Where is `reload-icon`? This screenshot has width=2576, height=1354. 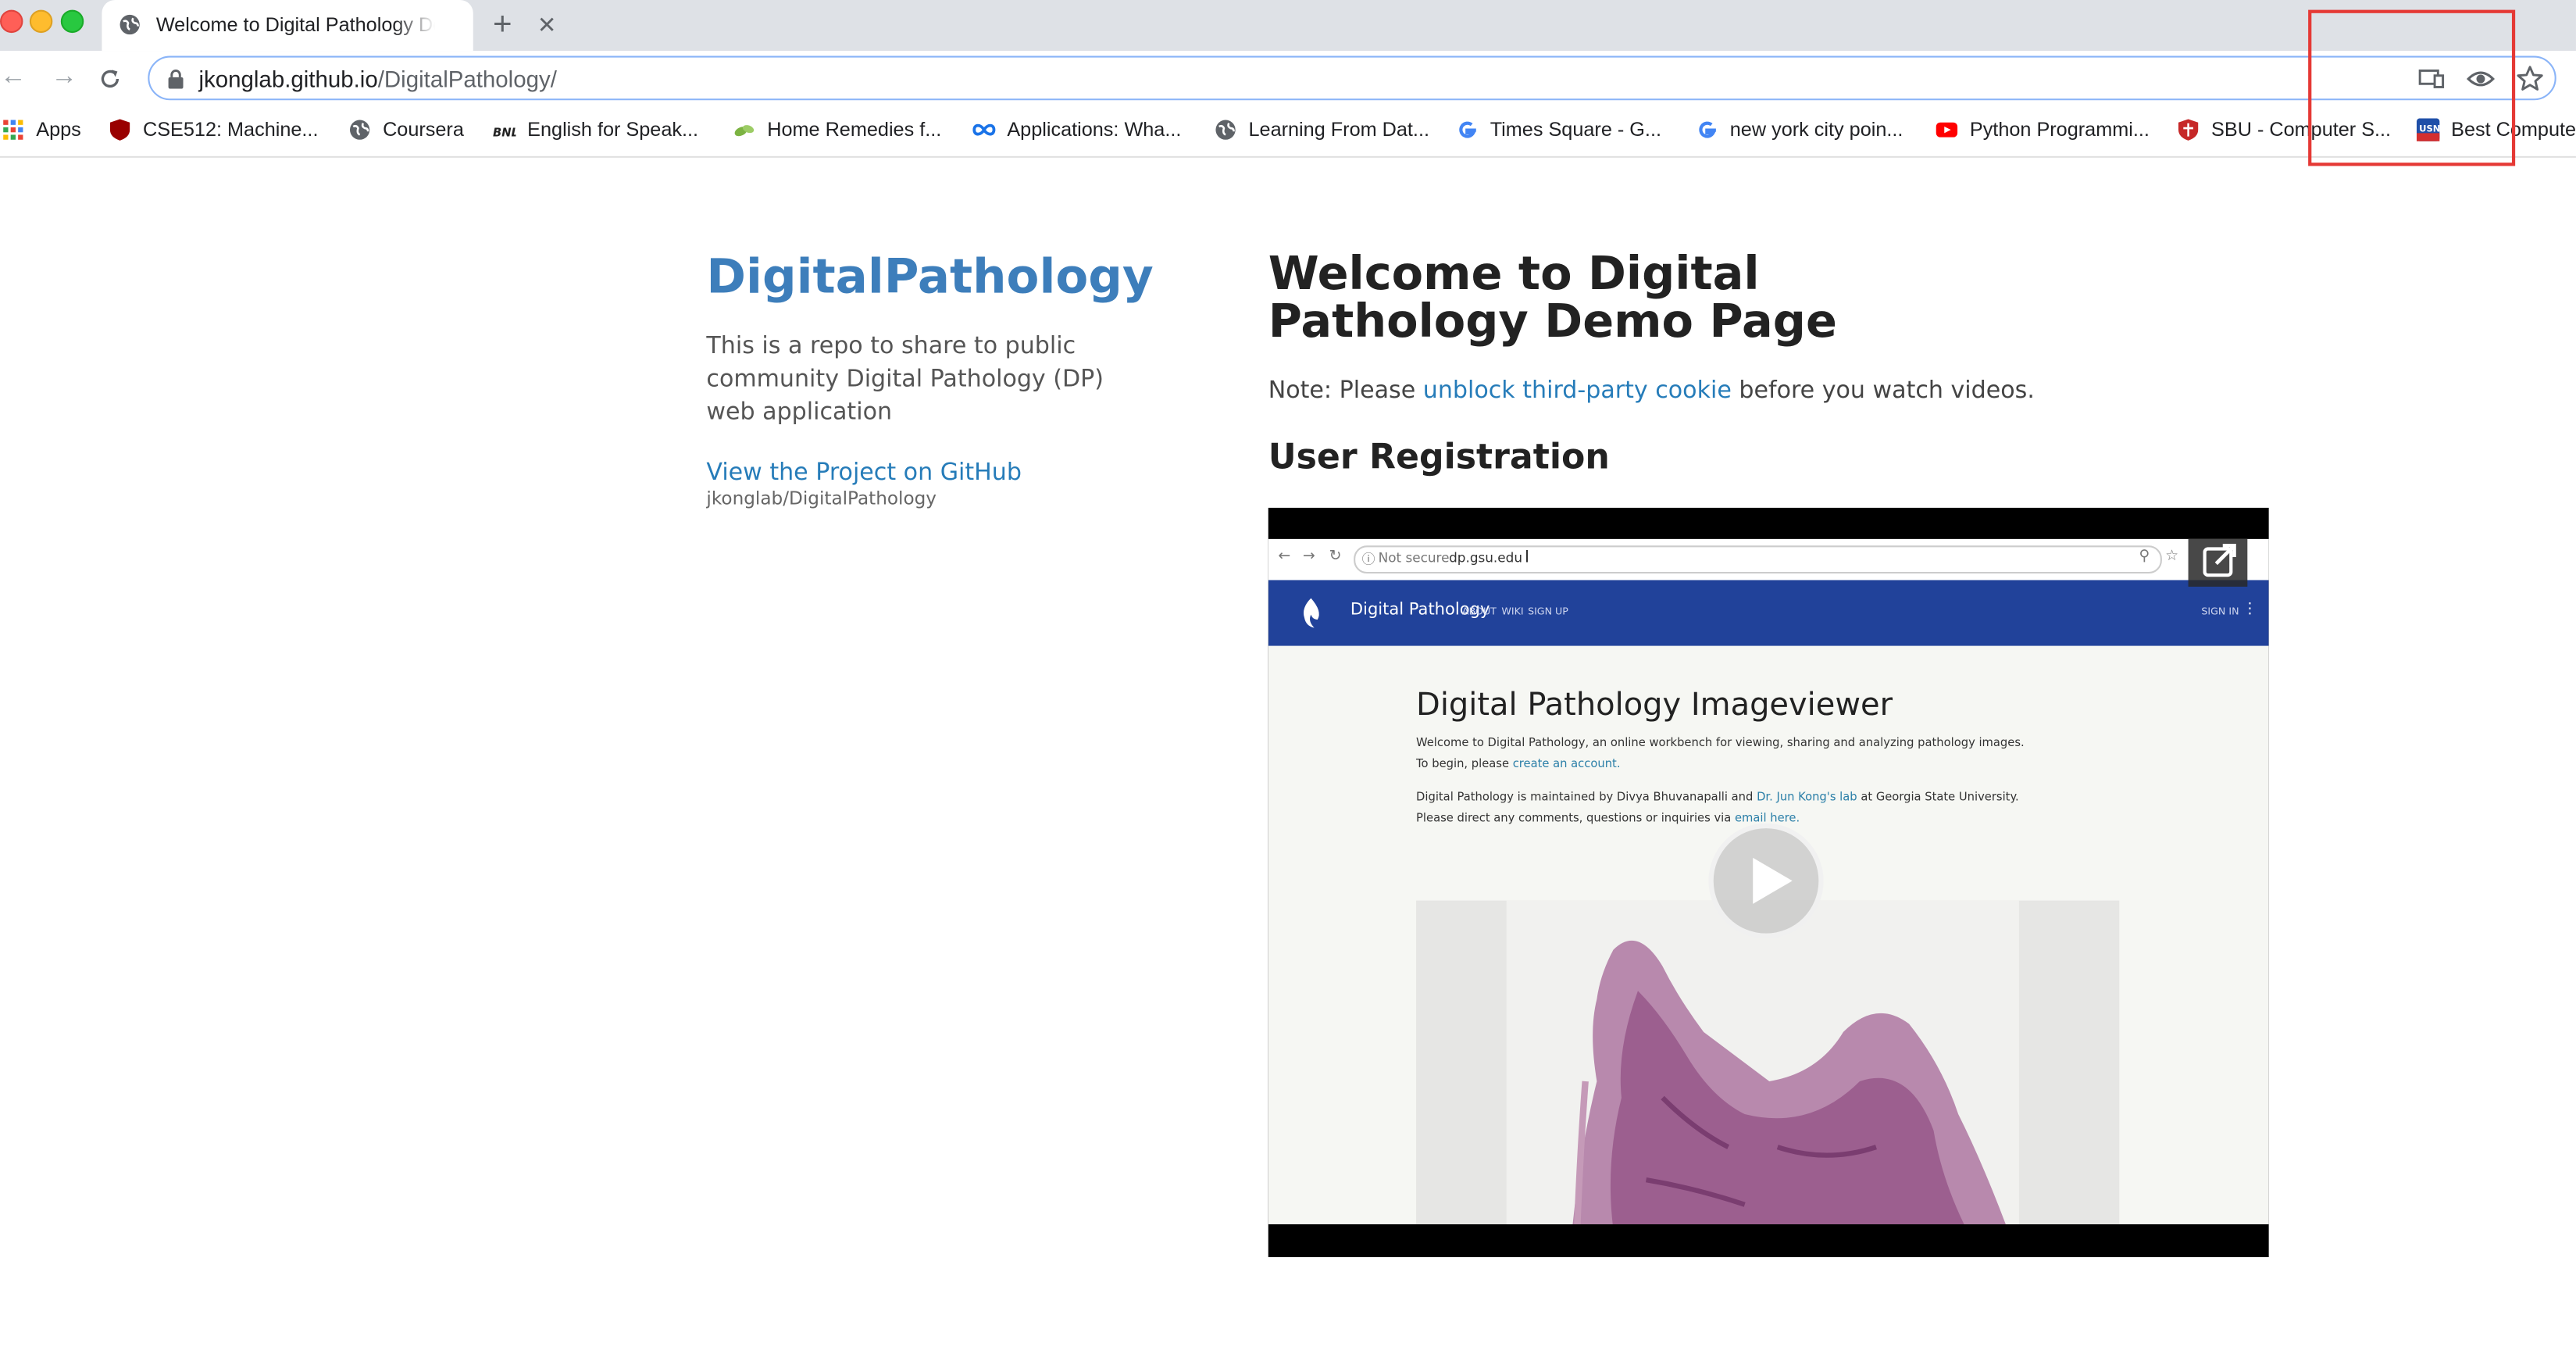
reload-icon is located at coordinates (109, 78).